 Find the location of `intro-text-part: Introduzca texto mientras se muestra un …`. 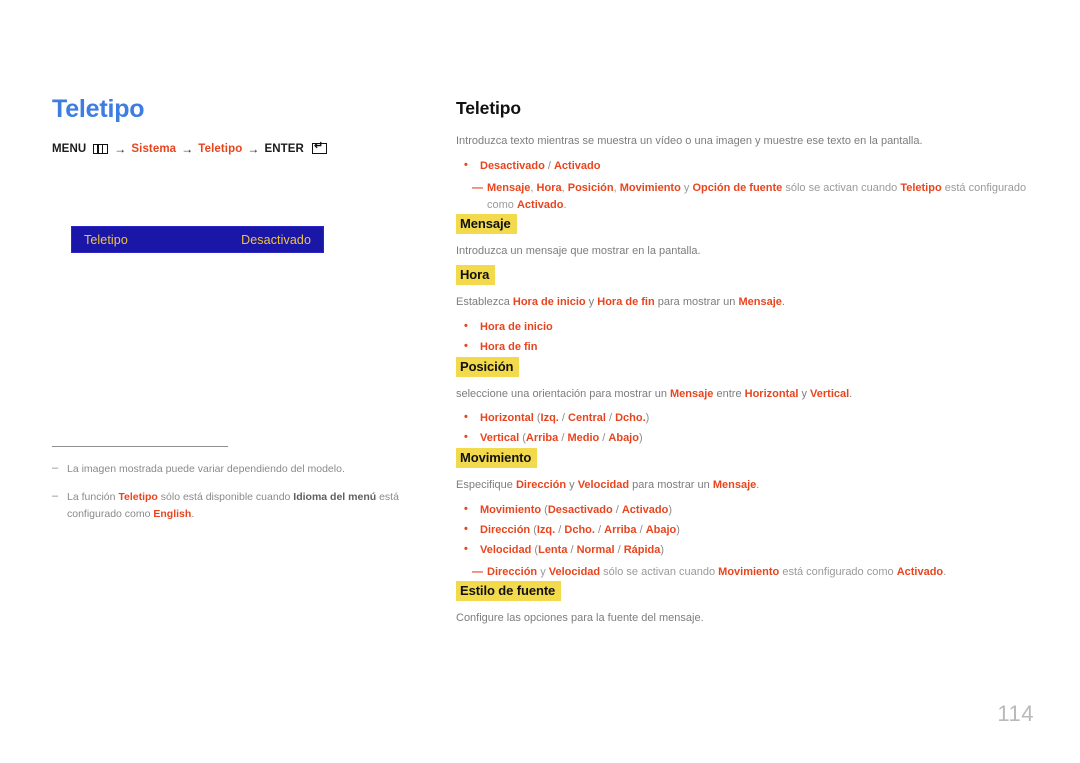

intro-text-part: Introduzca texto mientras se muestra un … is located at coordinates (689, 141).